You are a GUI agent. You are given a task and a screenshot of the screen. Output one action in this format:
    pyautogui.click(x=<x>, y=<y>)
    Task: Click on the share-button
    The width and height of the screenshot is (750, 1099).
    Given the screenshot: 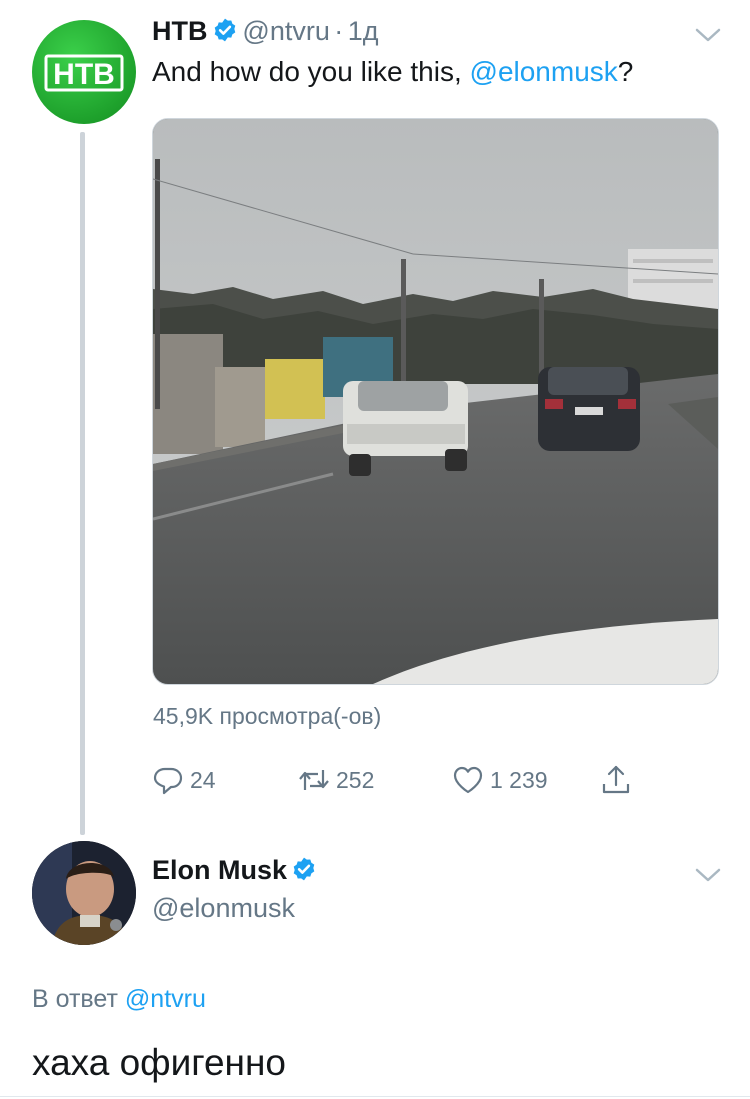 What is the action you would take?
    pyautogui.click(x=616, y=780)
    